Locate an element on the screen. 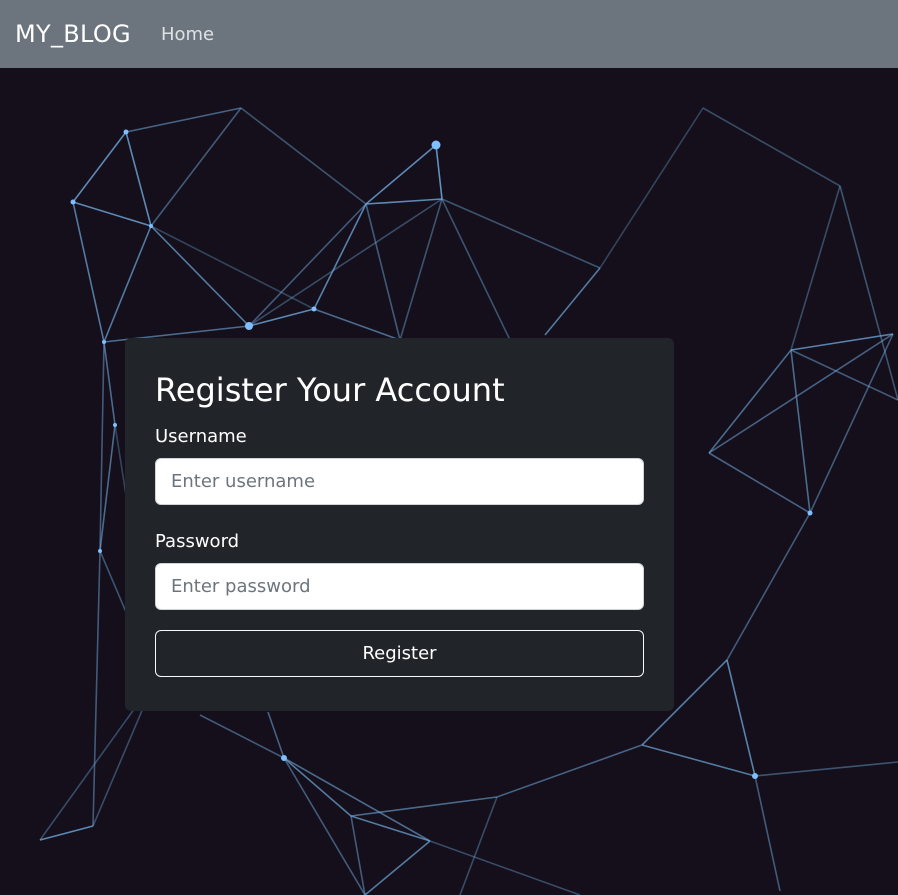 The width and height of the screenshot is (898, 895). nav-link-home: Home is located at coordinates (187, 34).